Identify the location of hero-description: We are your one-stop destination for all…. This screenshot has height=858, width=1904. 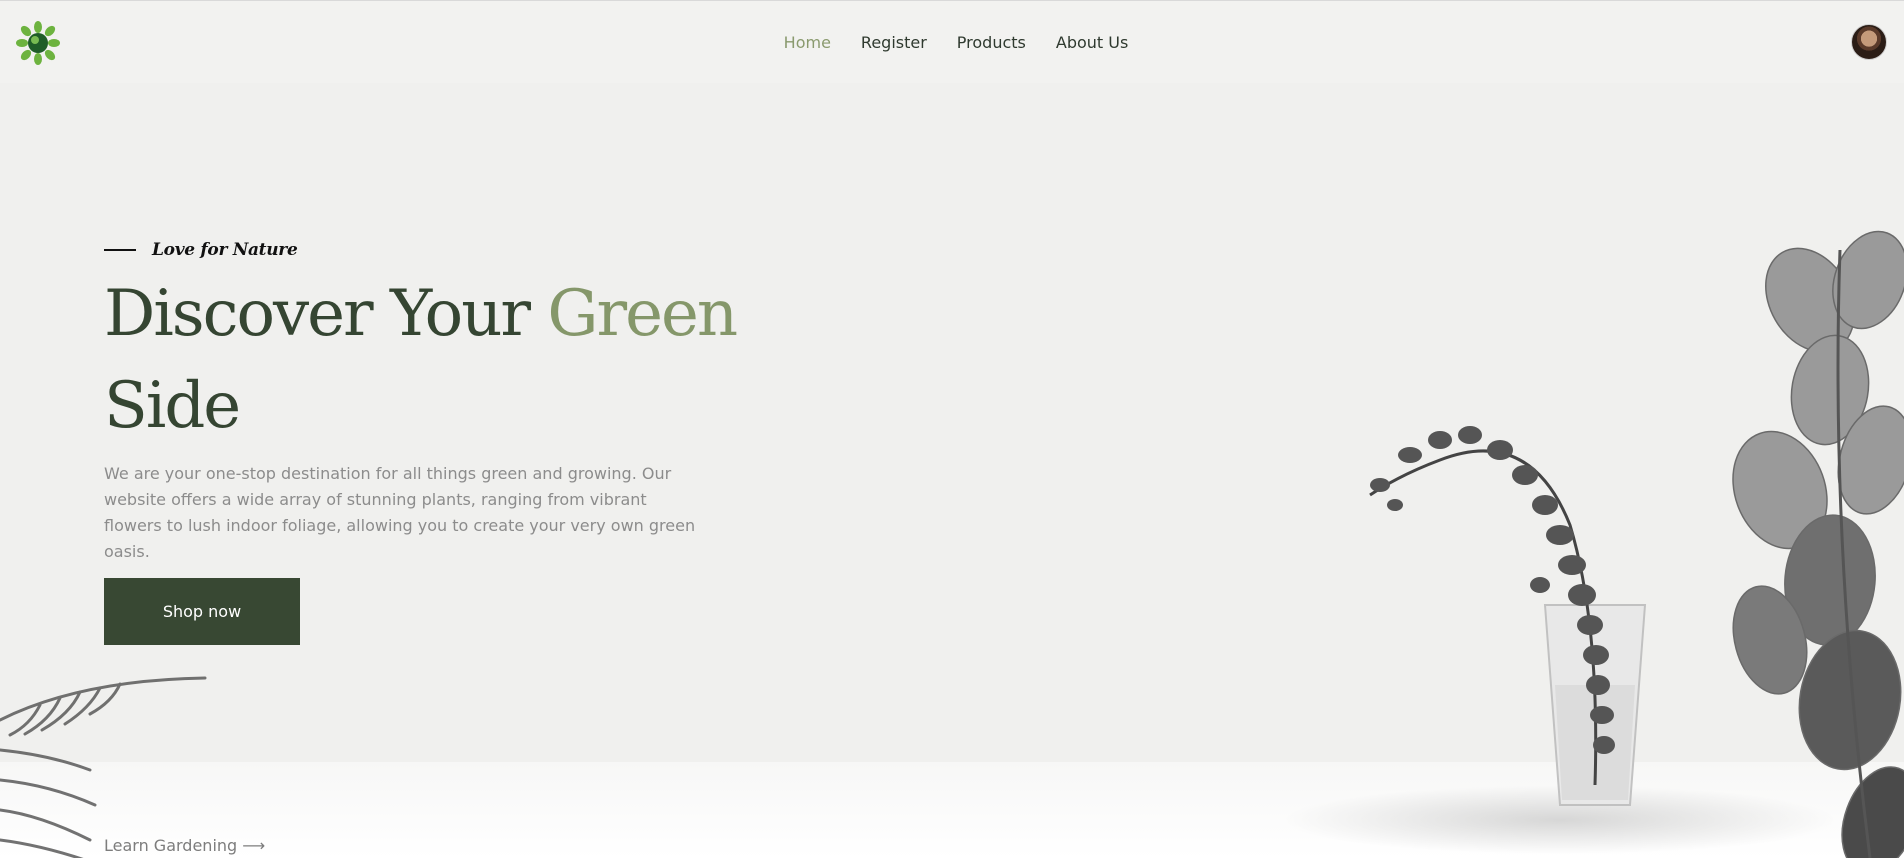
(400, 512).